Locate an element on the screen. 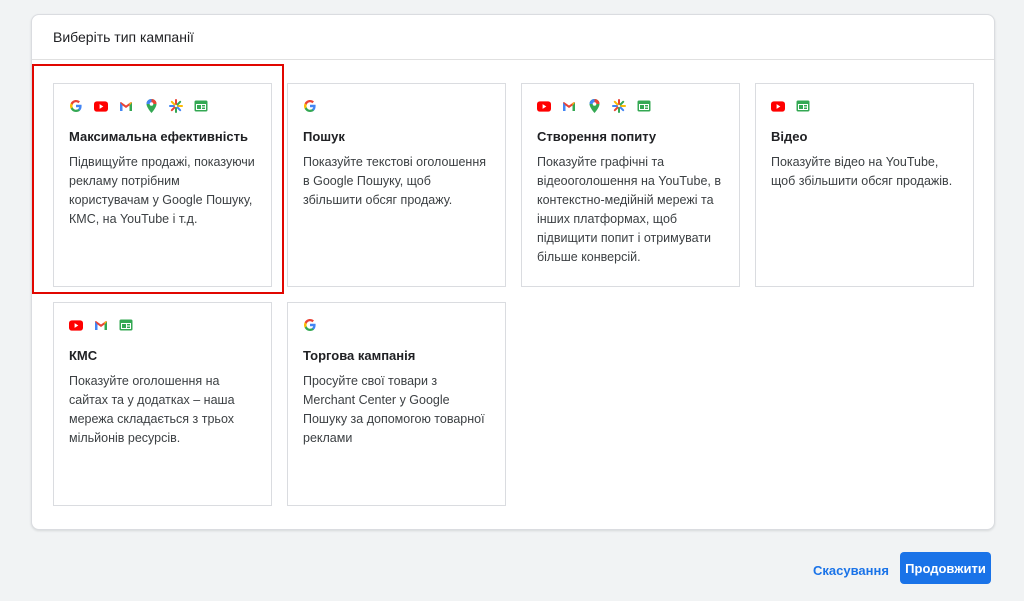  continue-button: Продовжити is located at coordinates (945, 568).